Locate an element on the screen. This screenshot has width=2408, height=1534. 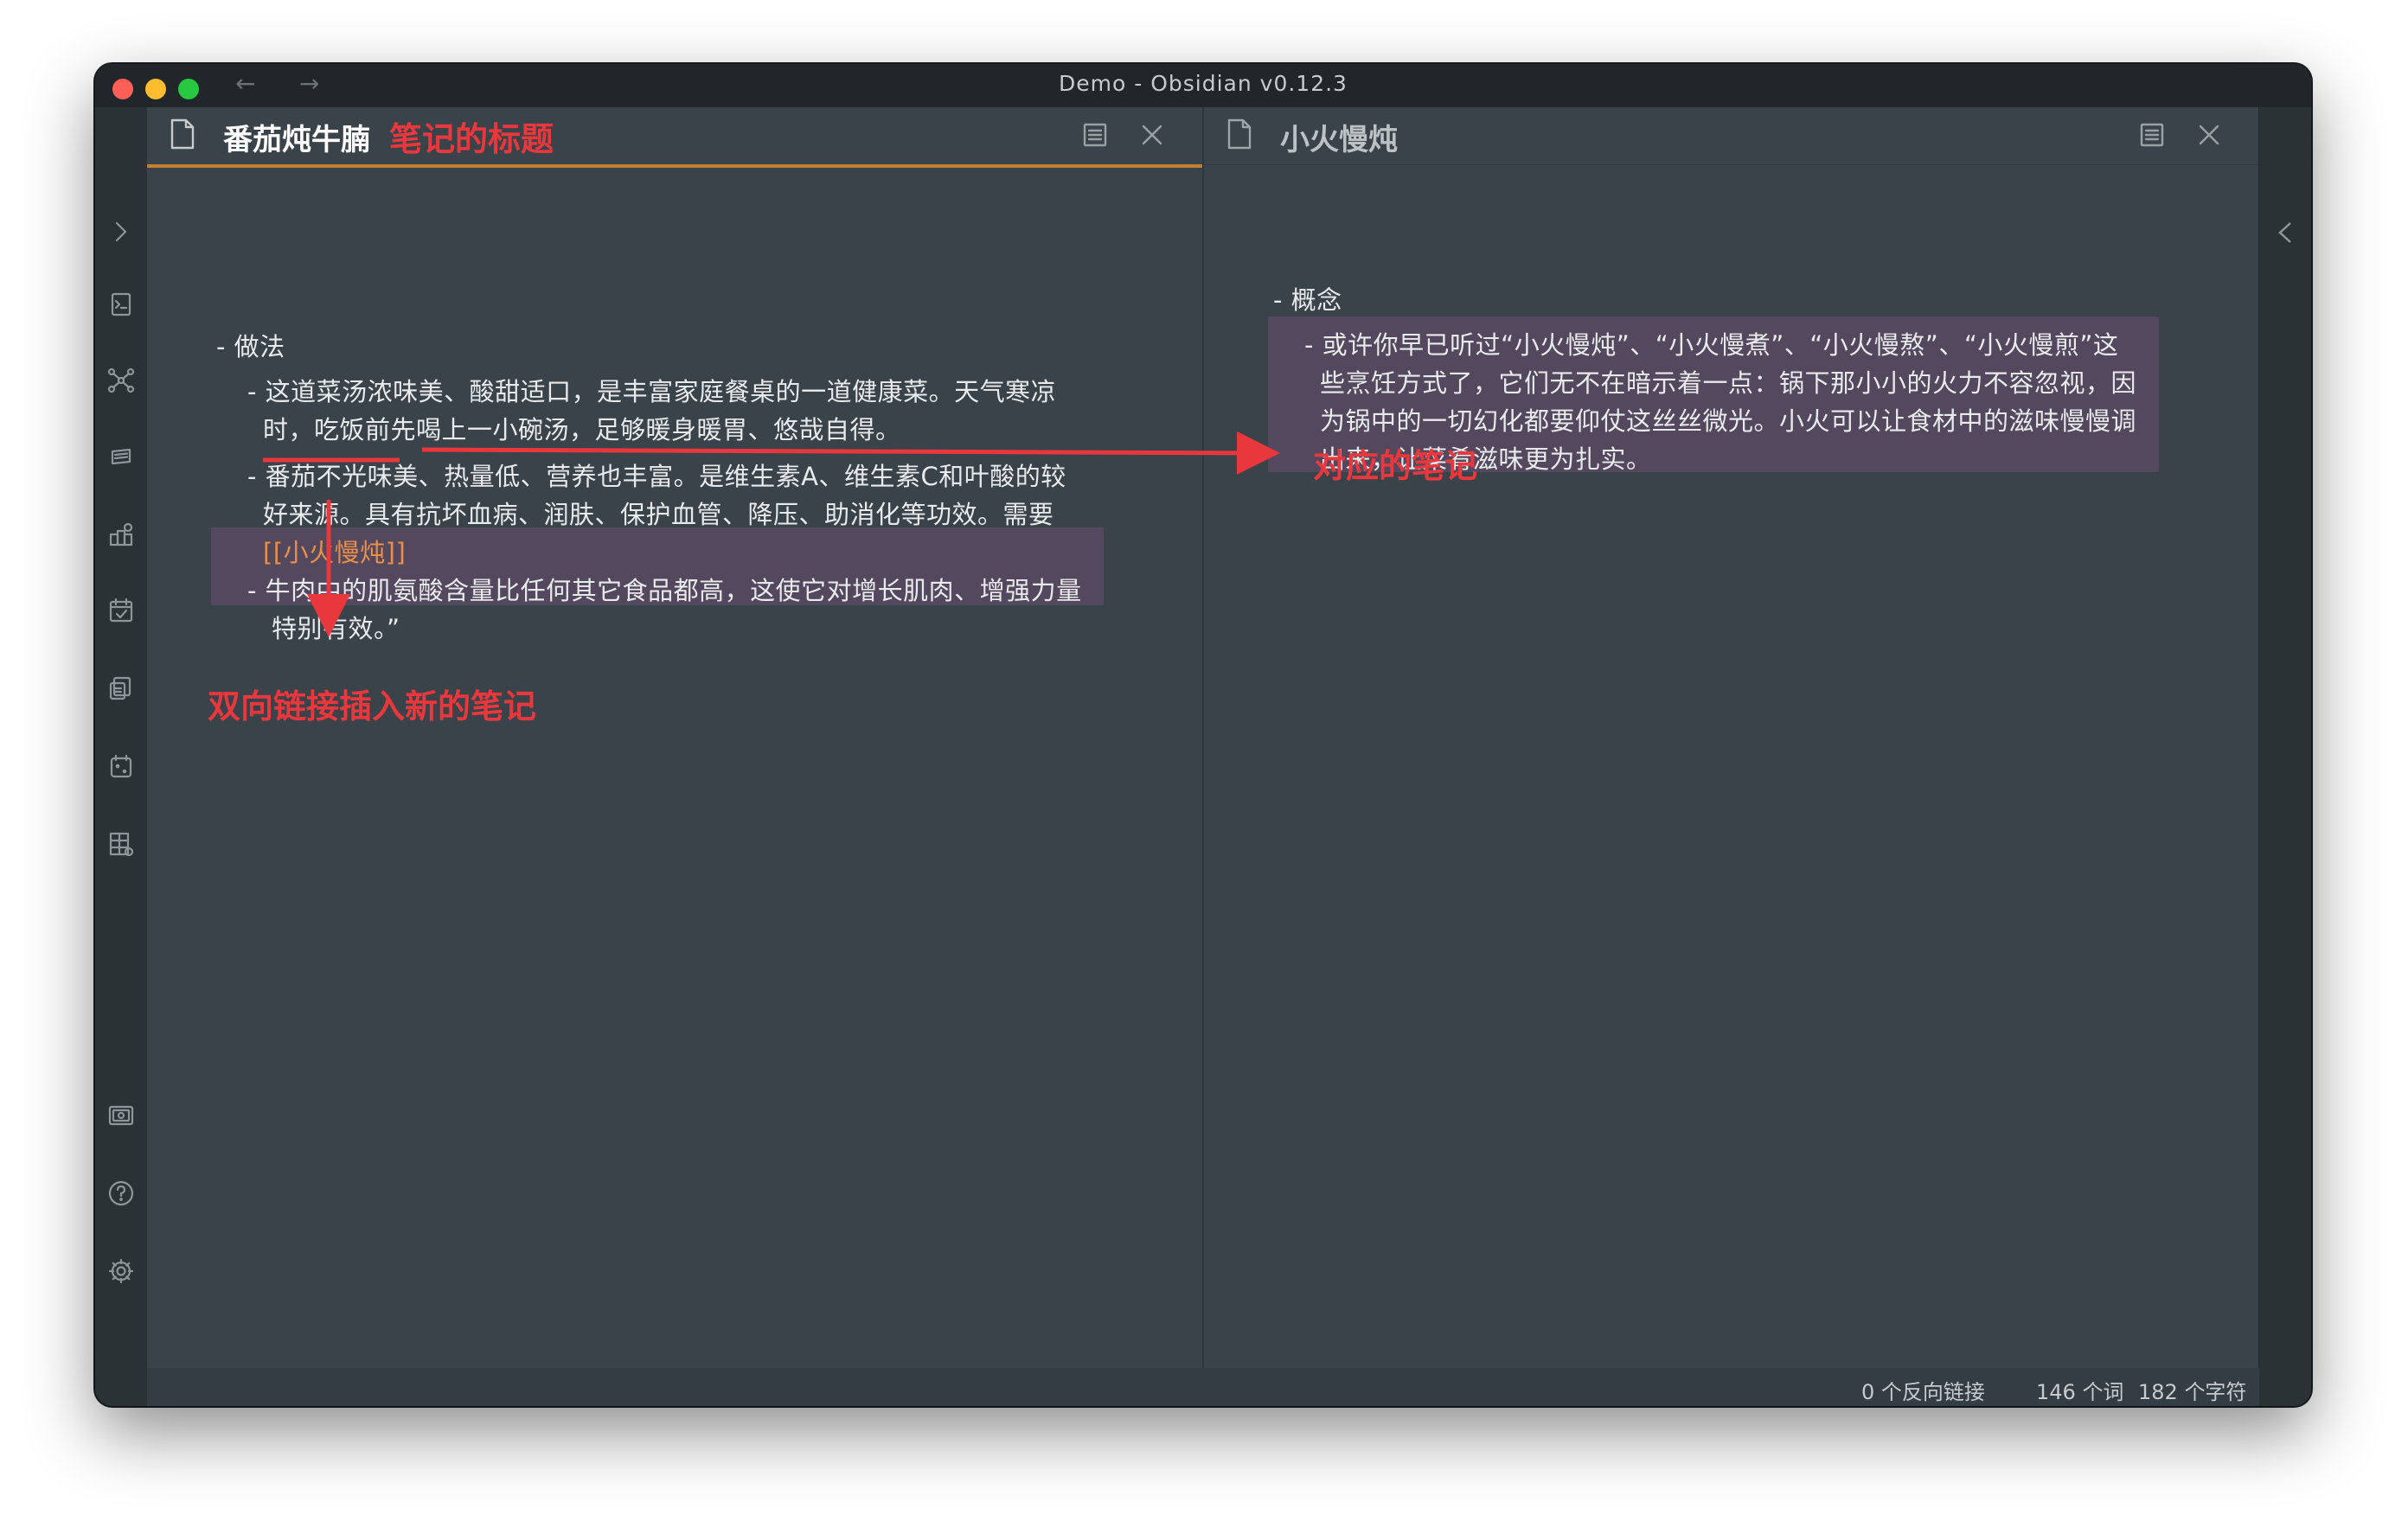
slides-icon is located at coordinates (121, 456).